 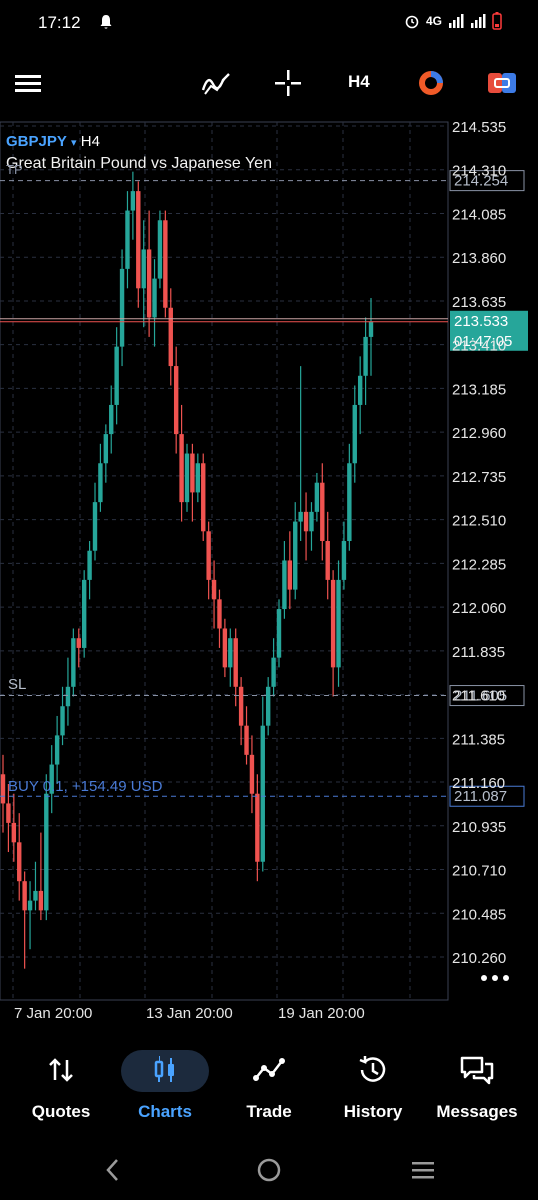 I want to click on menu-icon, so click(x=28, y=83).